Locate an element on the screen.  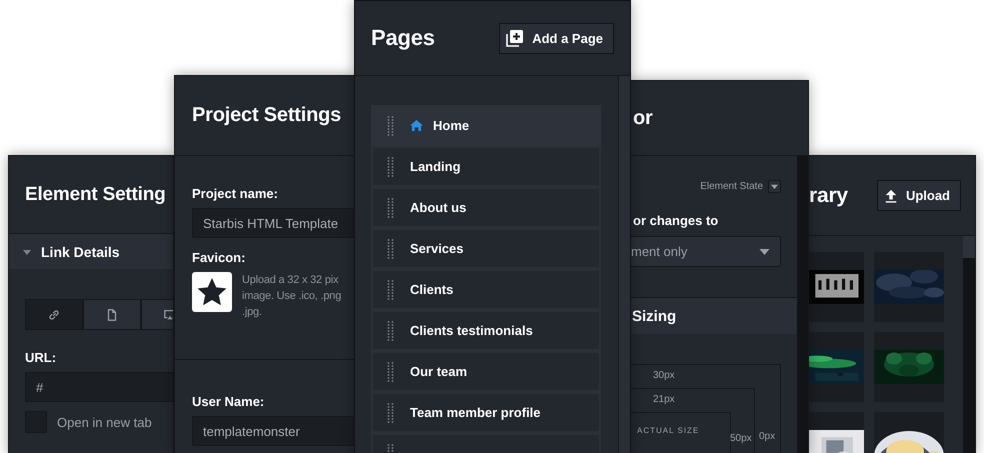
favicon-upload is located at coordinates (212, 292).